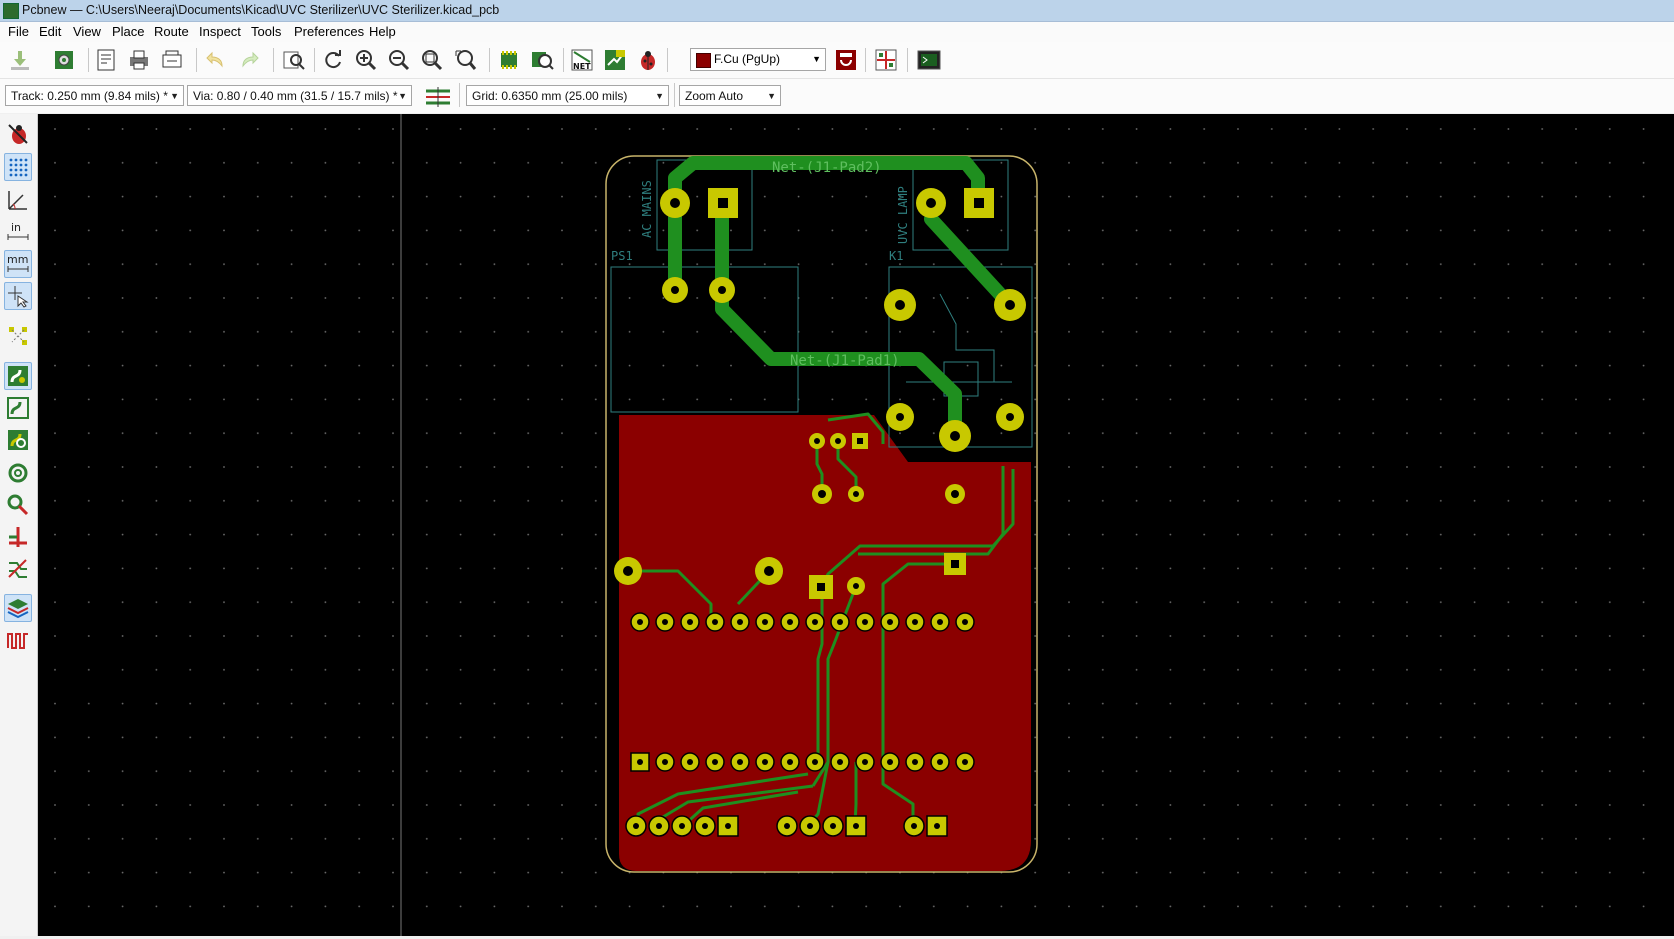 The image size is (1674, 939). What do you see at coordinates (542, 60) in the screenshot?
I see `footprint-viewer-icon` at bounding box center [542, 60].